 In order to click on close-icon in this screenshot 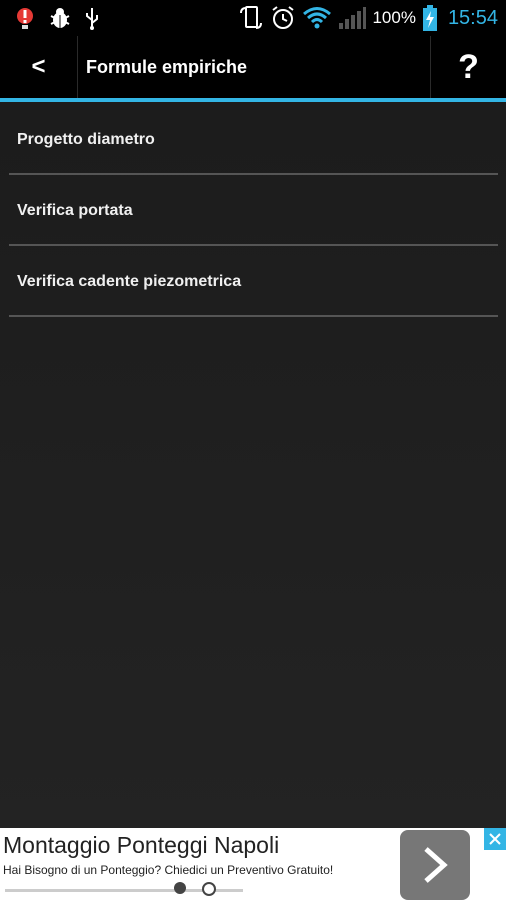, I will do `click(495, 839)`.